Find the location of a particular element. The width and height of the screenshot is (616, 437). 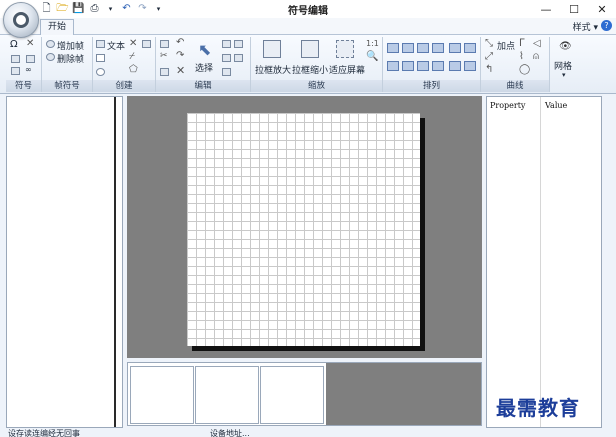

ellipse-tool-icon is located at coordinates (100, 72).